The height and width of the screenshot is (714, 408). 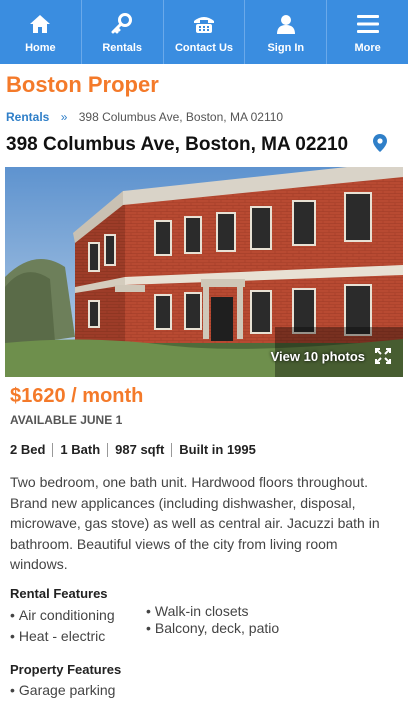 I want to click on list-item: Garage parking, so click(x=63, y=690).